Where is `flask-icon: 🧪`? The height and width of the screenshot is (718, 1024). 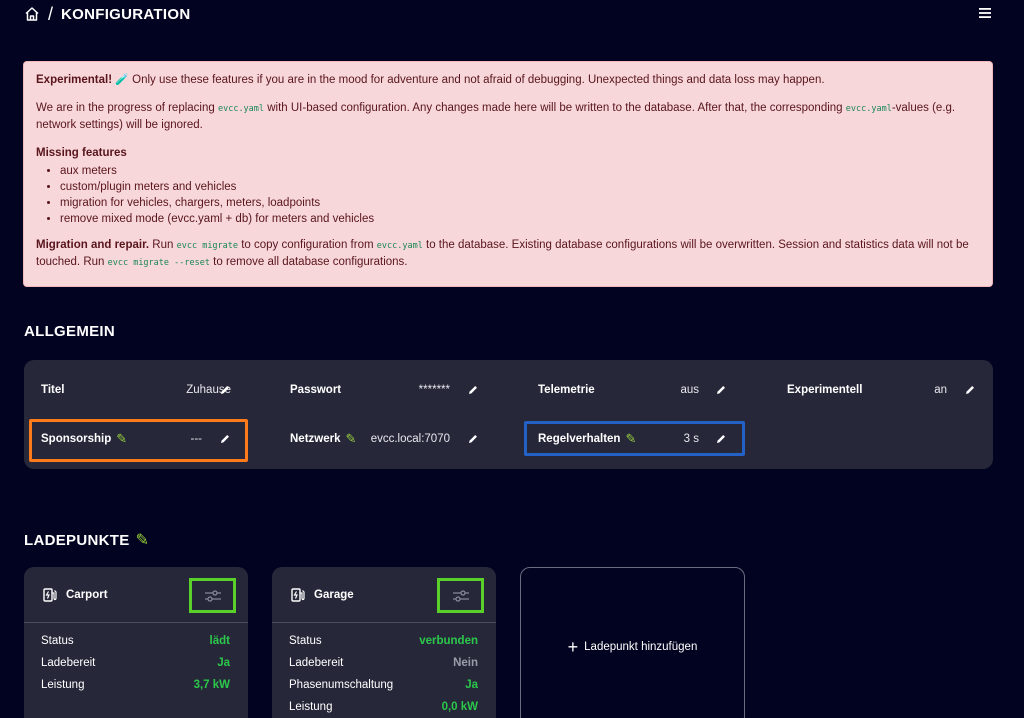
flask-icon: 🧪 is located at coordinates (122, 80).